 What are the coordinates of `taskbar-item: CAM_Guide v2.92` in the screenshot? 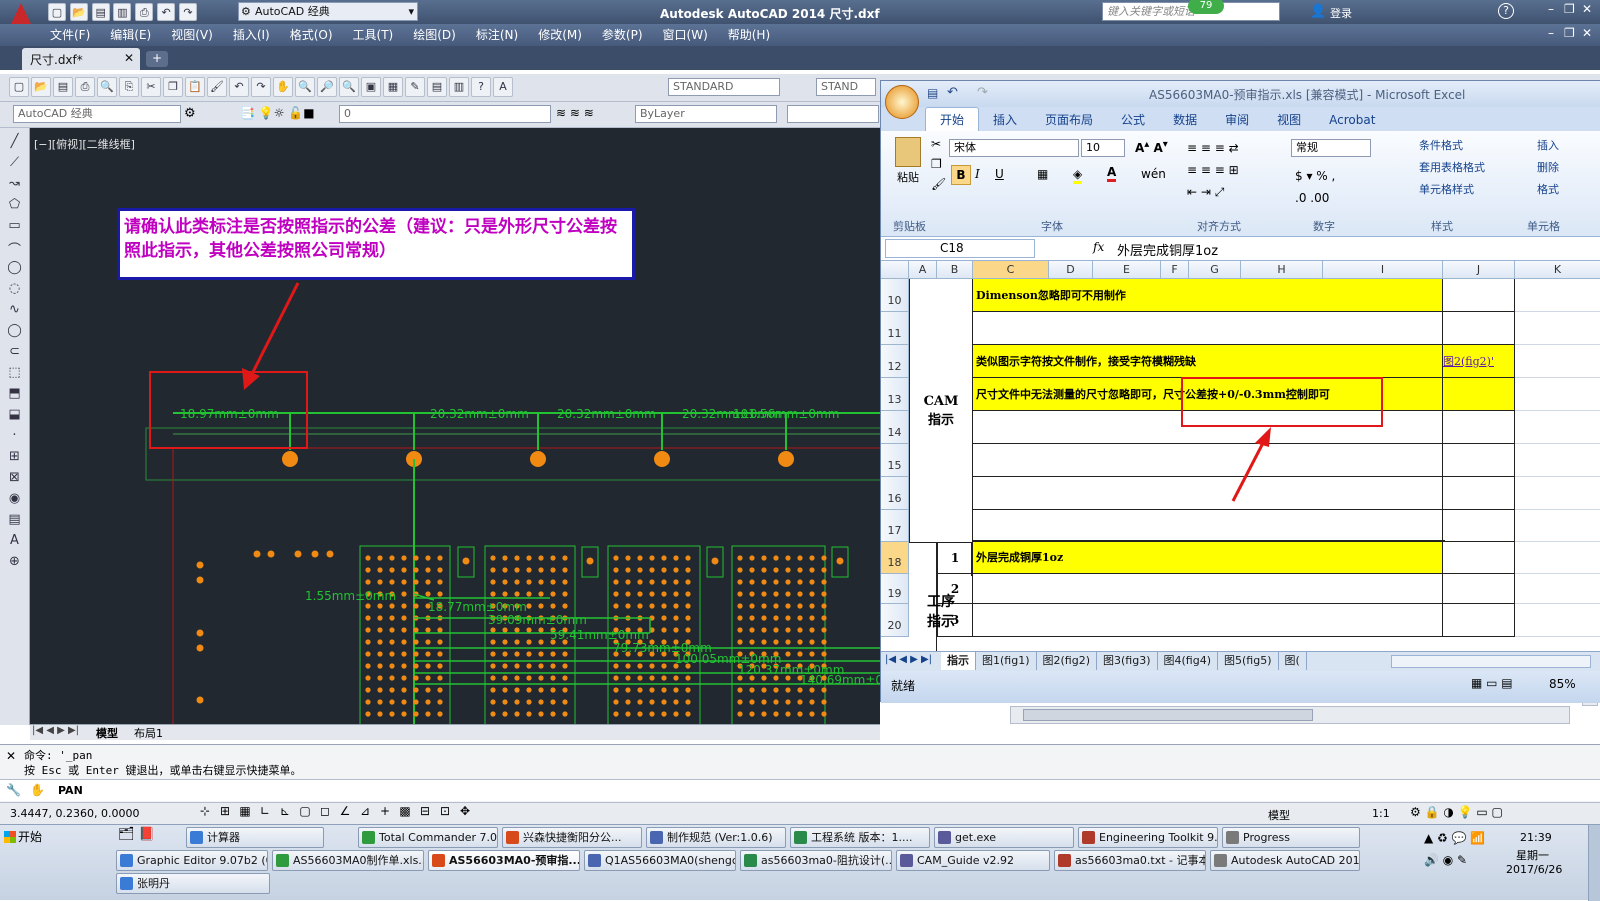 It's located at (973, 860).